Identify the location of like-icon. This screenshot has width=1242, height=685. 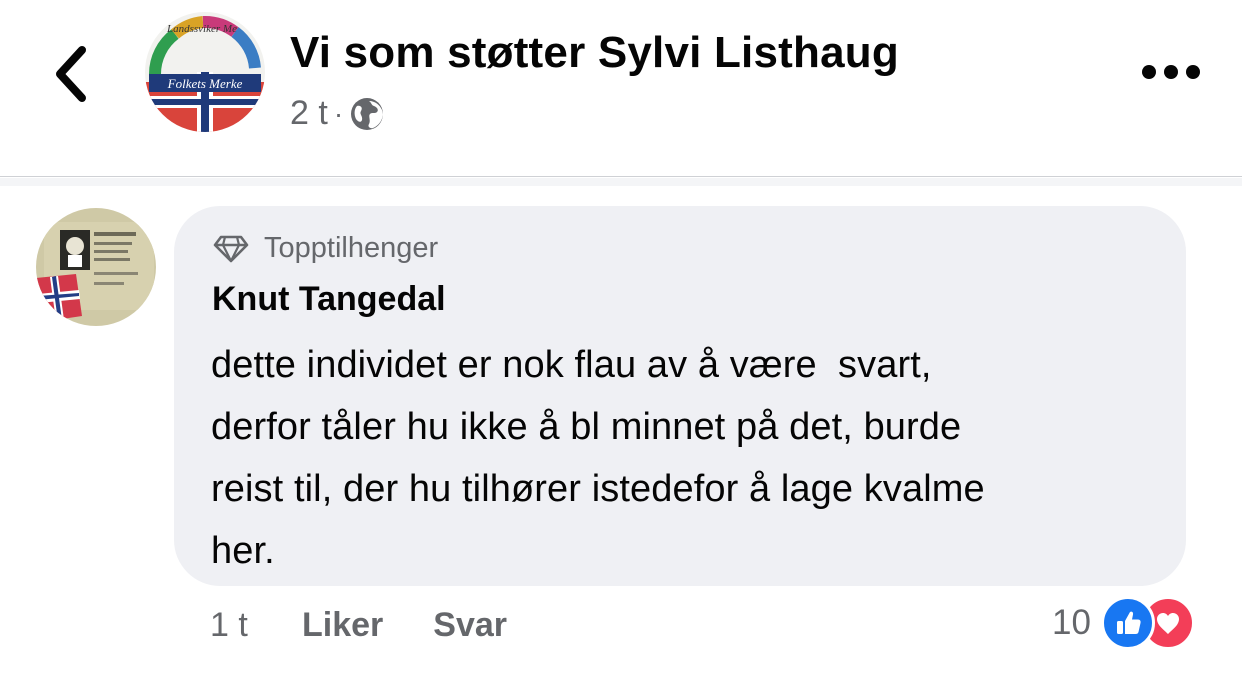
(1127, 623).